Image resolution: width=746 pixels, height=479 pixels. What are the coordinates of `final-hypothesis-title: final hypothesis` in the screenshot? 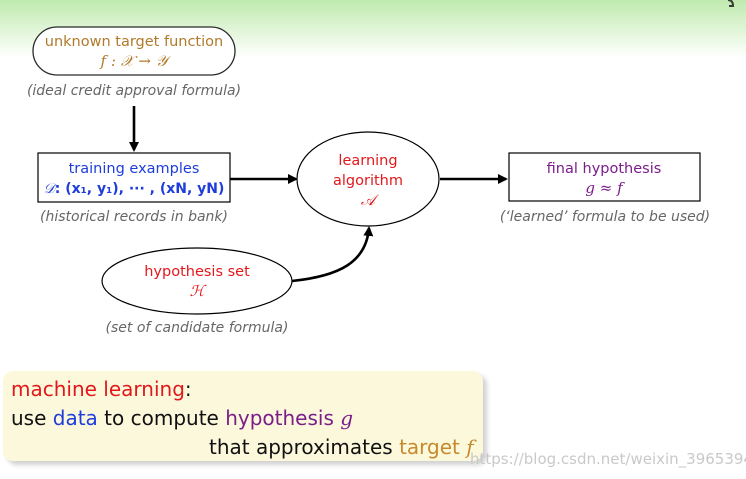 It's located at (604, 169).